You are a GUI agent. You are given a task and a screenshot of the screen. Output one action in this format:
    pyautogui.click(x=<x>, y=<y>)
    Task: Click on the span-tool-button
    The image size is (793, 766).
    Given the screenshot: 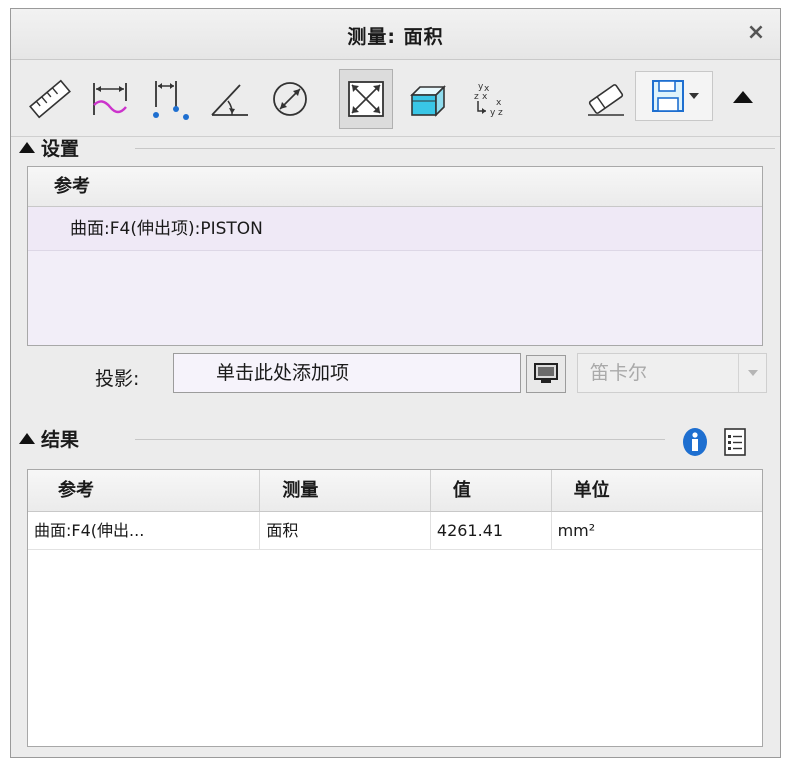 What is the action you would take?
    pyautogui.click(x=170, y=99)
    